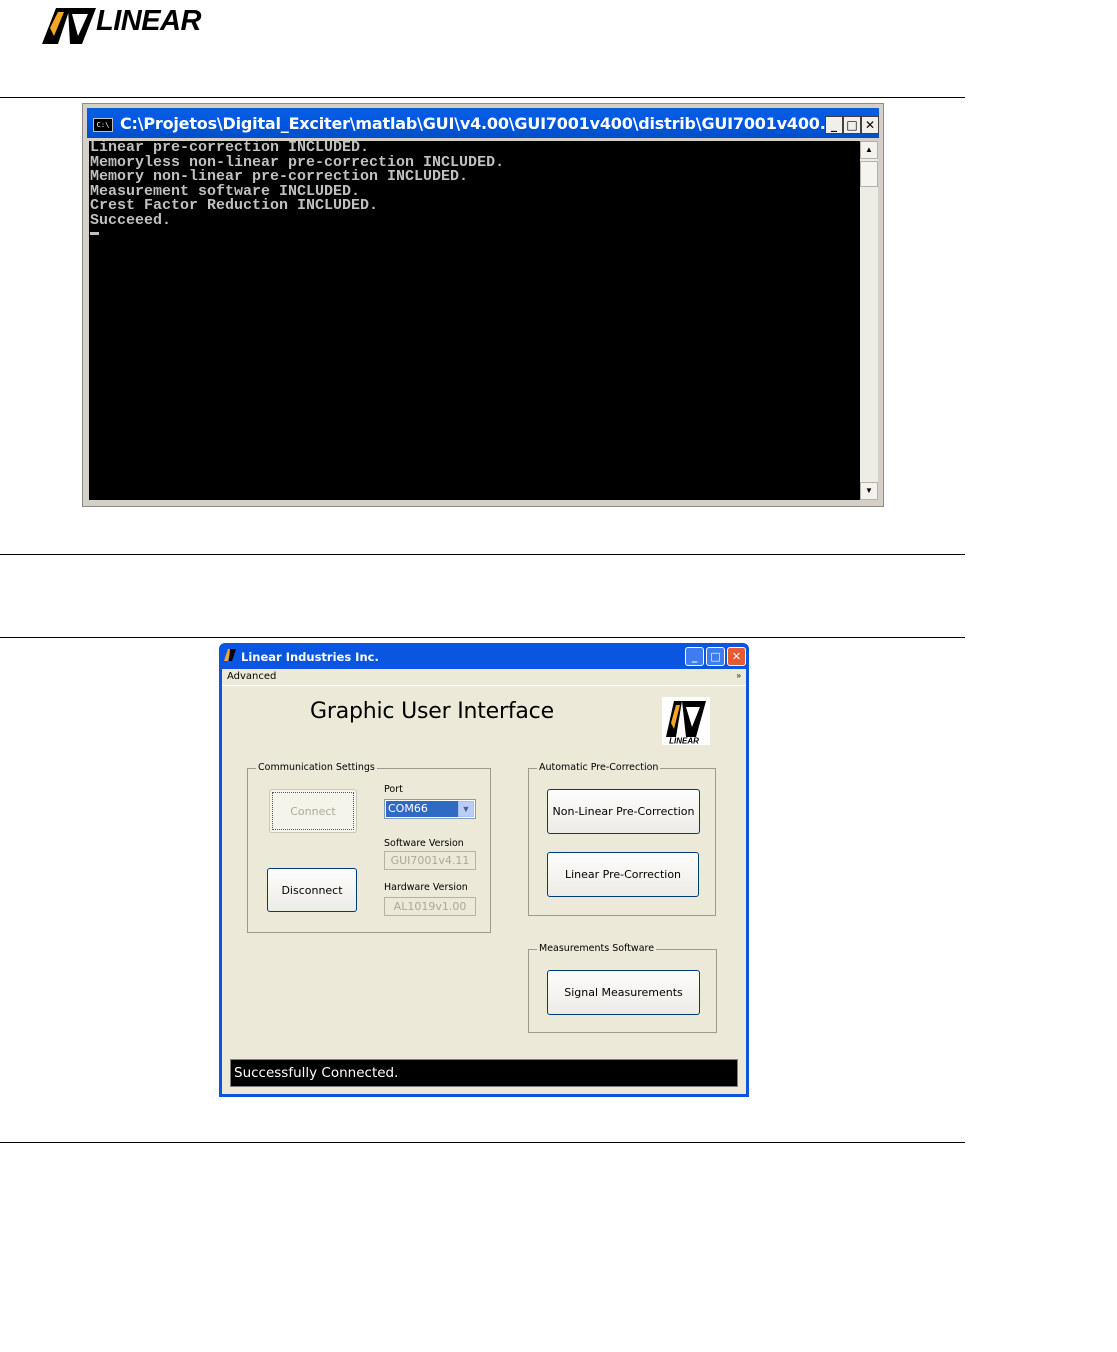 The image size is (1117, 1352). I want to click on hardware-version-label: Hardware Version, so click(426, 887).